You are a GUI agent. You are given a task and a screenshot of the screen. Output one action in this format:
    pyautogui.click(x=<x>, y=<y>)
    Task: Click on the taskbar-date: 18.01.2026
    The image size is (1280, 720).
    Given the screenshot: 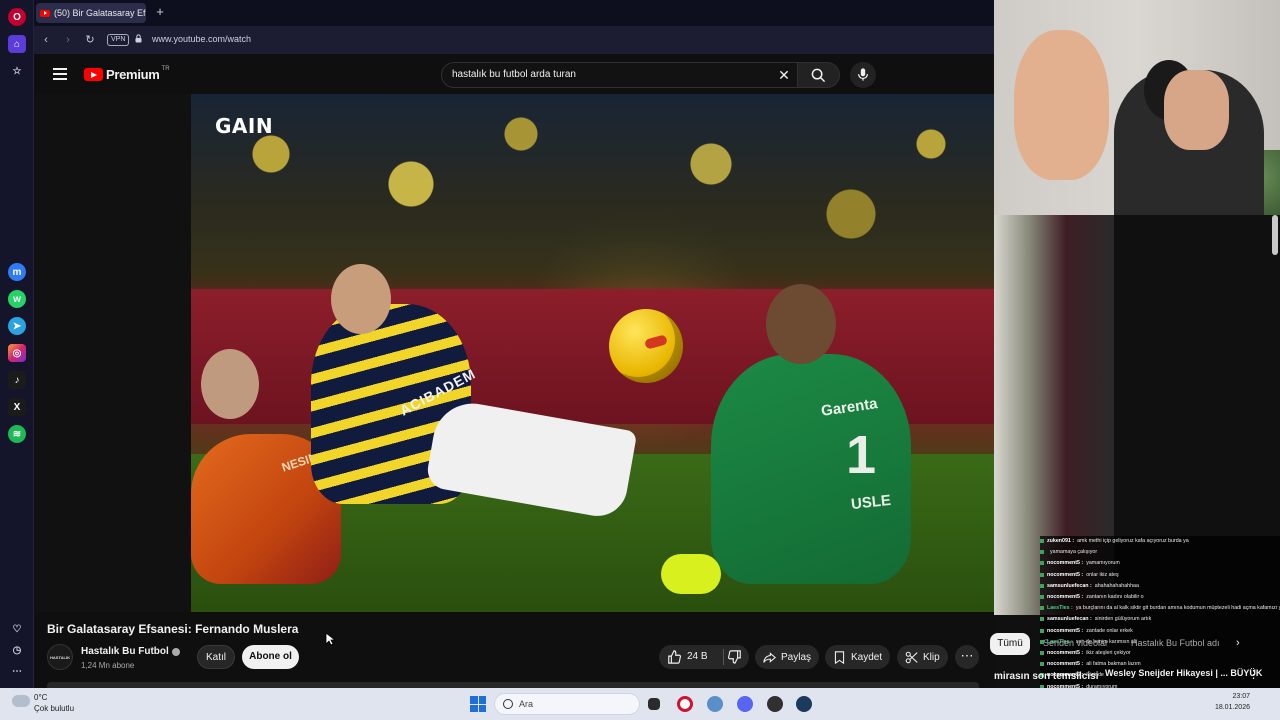 What is the action you would take?
    pyautogui.click(x=1225, y=707)
    